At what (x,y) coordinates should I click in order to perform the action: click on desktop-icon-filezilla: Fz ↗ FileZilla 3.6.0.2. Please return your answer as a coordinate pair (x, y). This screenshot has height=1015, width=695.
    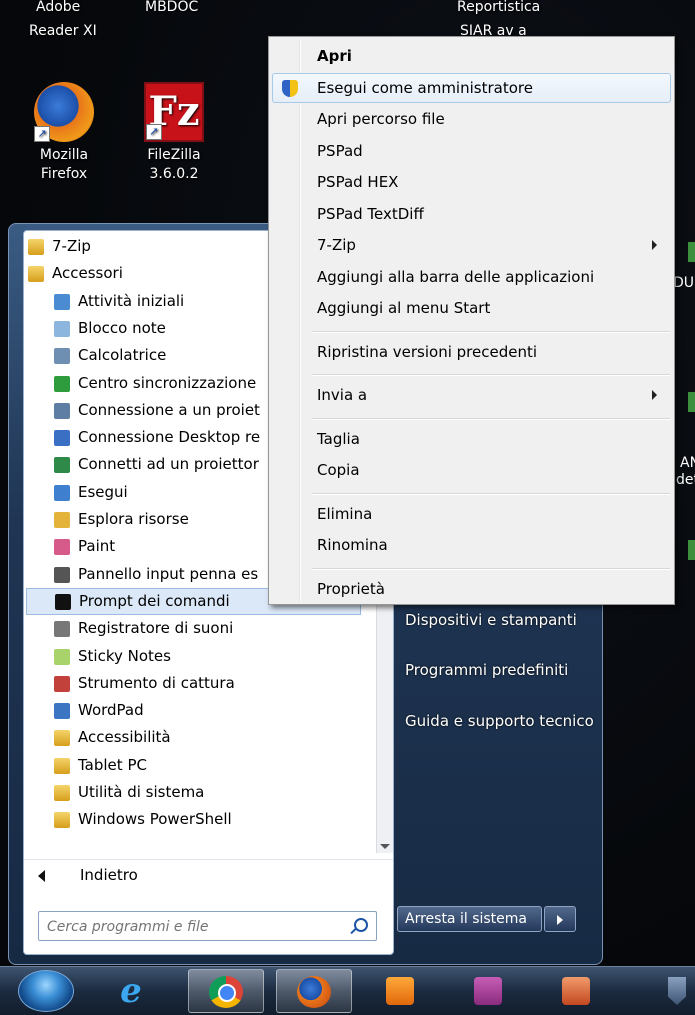
    Looking at the image, I should click on (174, 133).